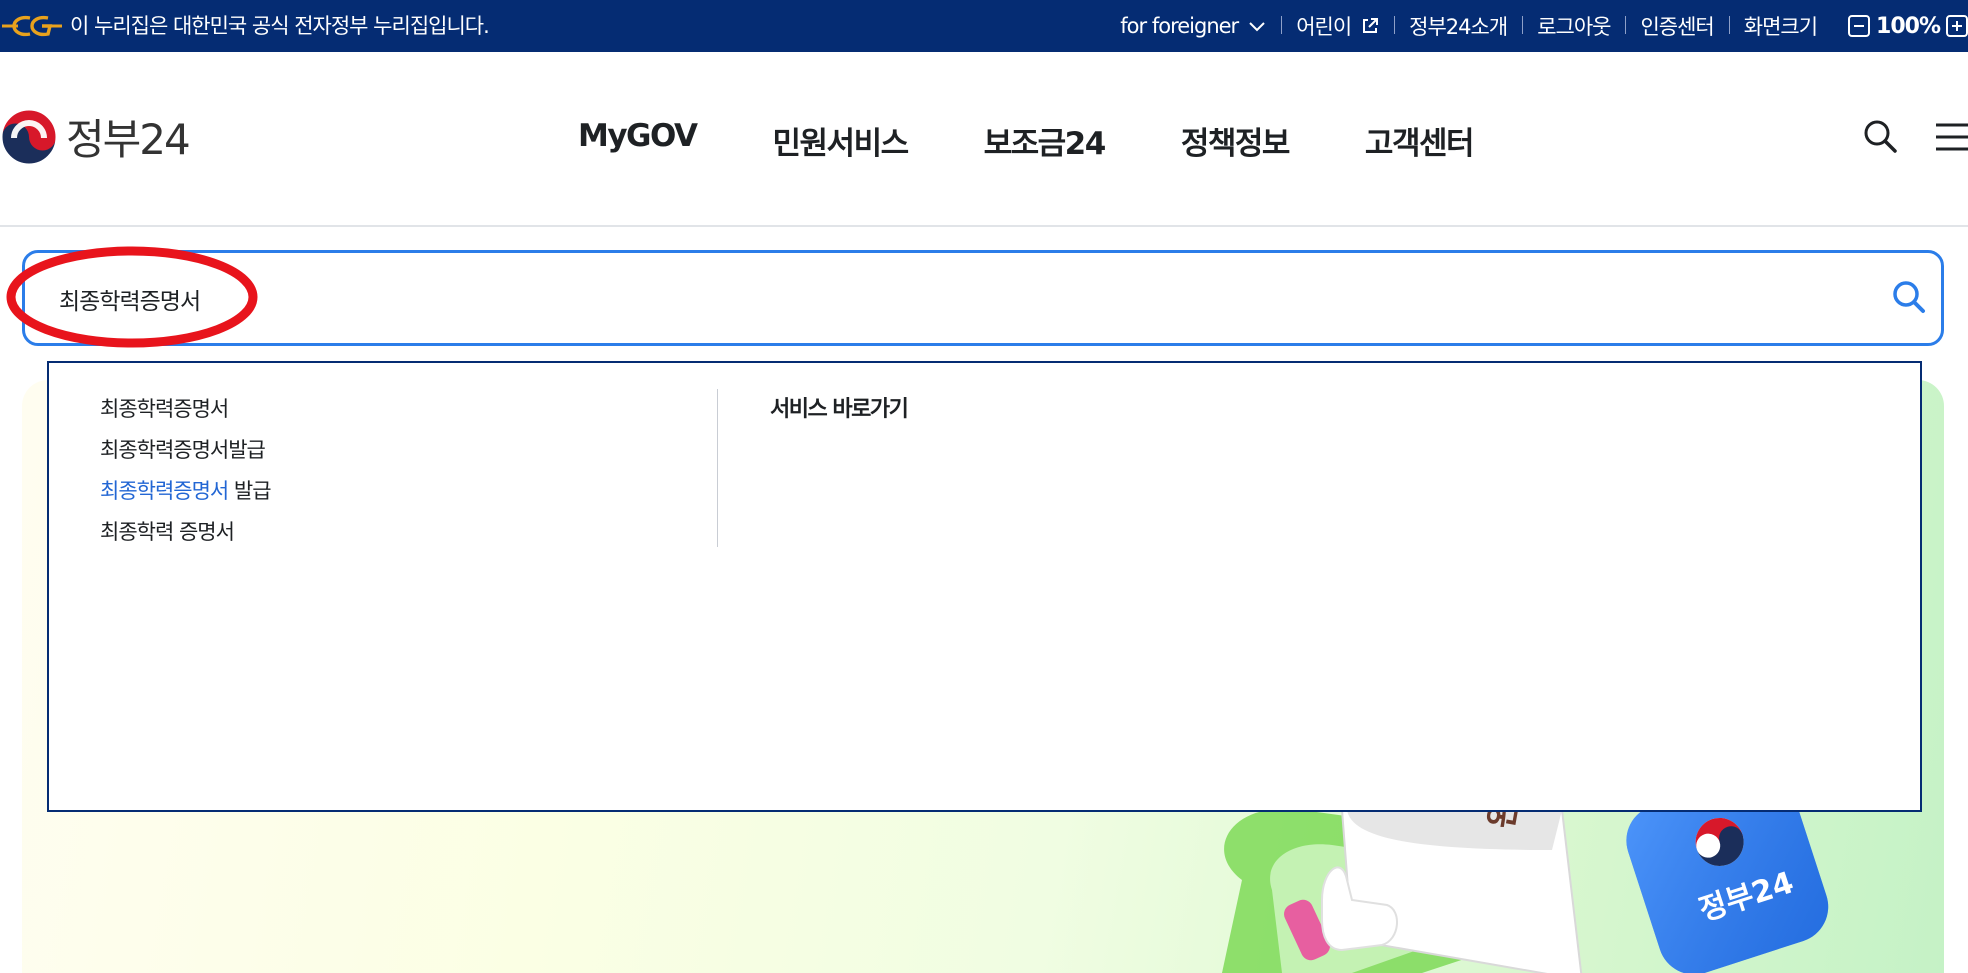 This screenshot has width=1968, height=973. Describe the element at coordinates (1420, 140) in the screenshot. I see `nav-customer-center: 고객센터` at that location.